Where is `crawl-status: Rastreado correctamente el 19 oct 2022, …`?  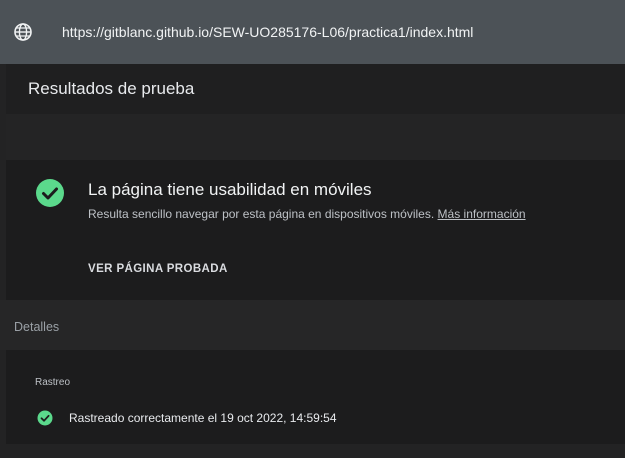
crawl-status: Rastreado correctamente el 19 oct 2022, … is located at coordinates (203, 418).